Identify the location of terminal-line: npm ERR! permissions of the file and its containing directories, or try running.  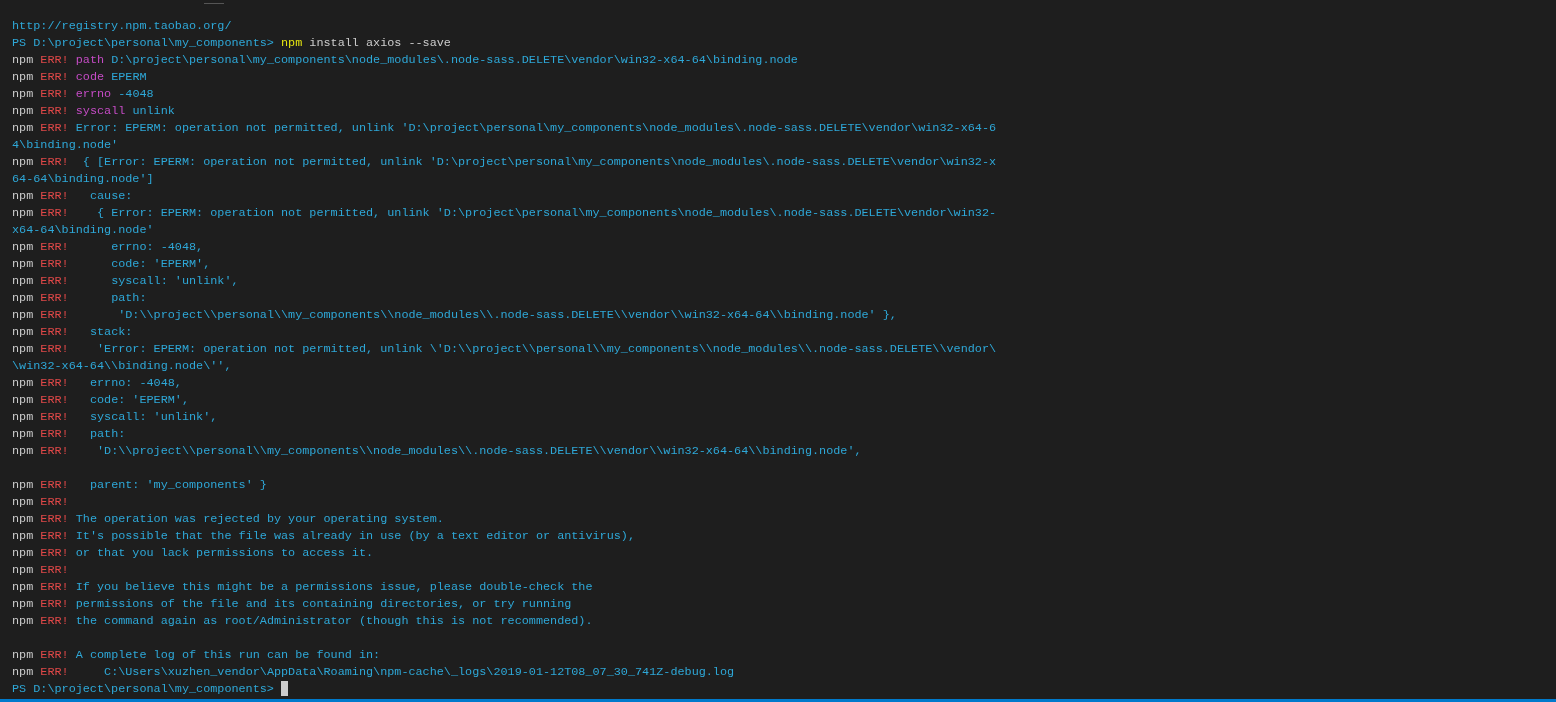
(292, 604).